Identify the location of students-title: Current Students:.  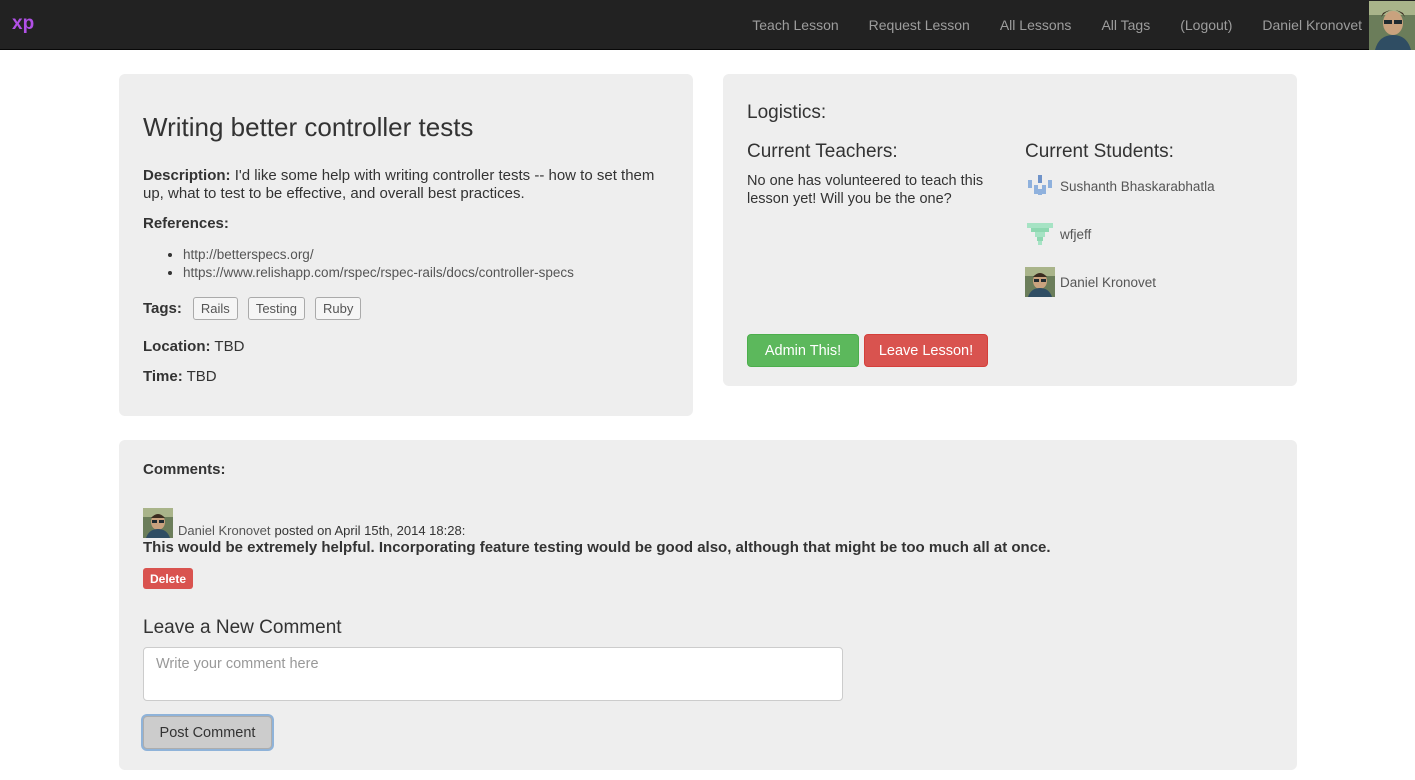
(1099, 151).